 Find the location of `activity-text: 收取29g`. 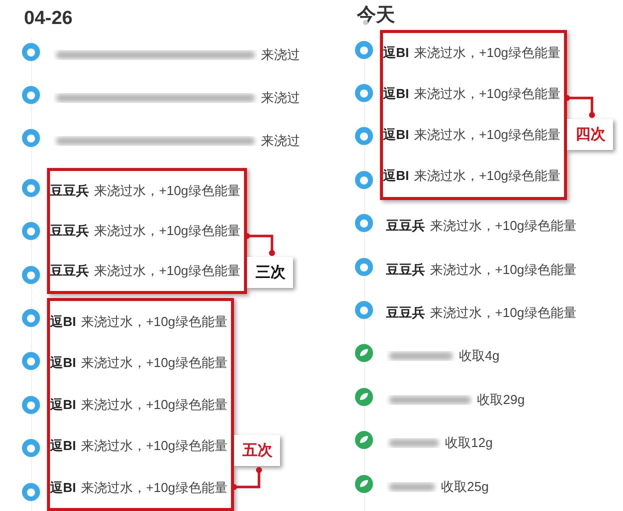

activity-text: 收取29g is located at coordinates (501, 399).